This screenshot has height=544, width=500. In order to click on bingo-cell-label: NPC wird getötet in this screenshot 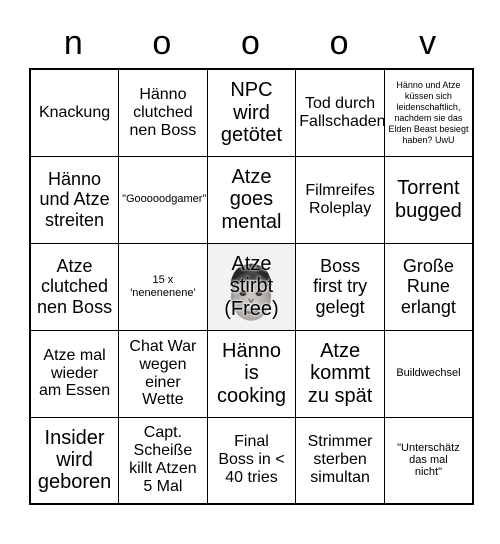, I will do `click(251, 112)`.